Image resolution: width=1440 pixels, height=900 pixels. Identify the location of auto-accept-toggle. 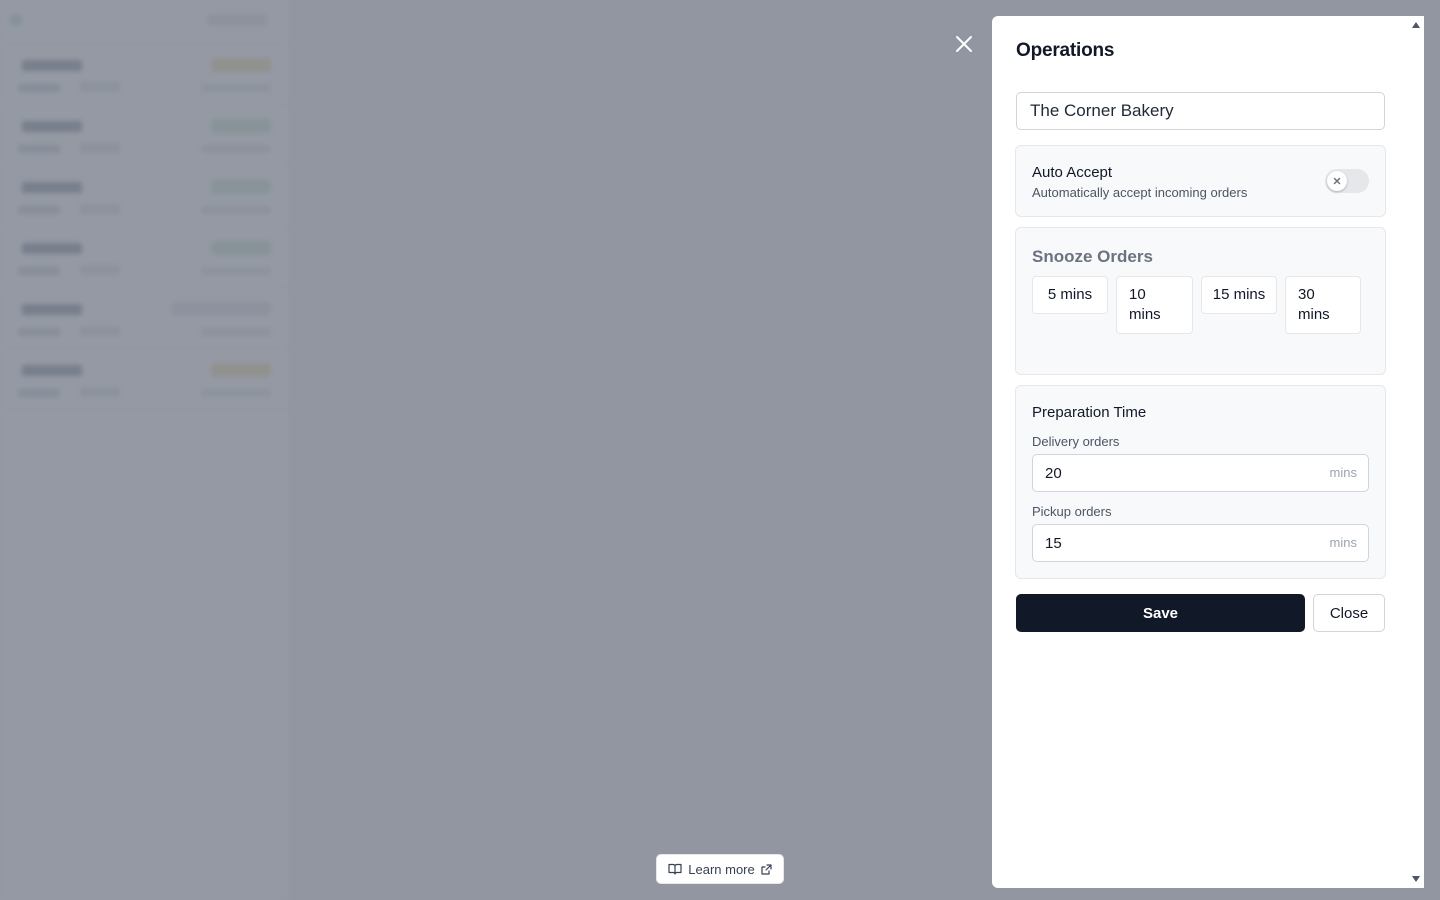
(1347, 181).